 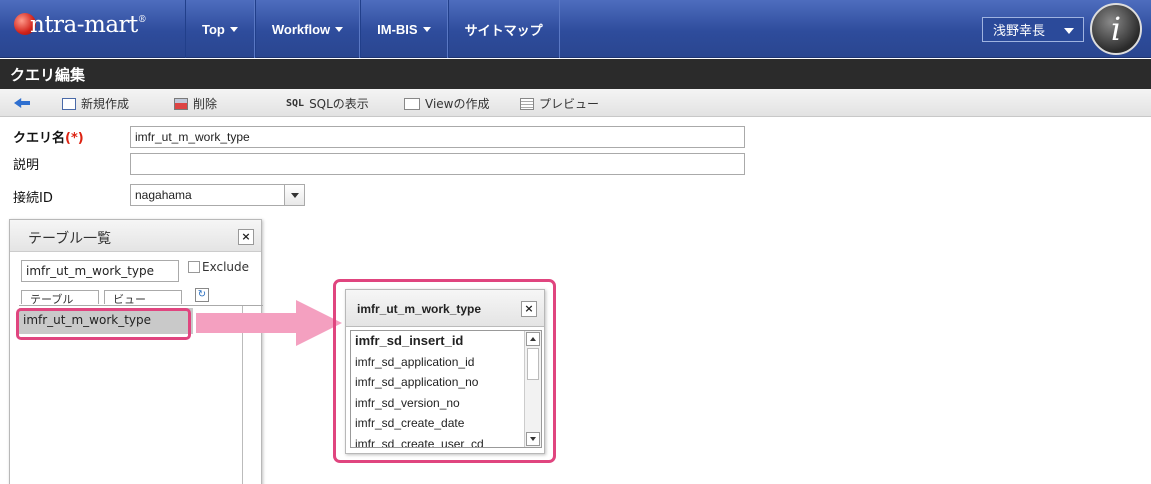 I want to click on nav-menu: Top Workflow IM-BIS サイトマップ, so click(x=372, y=29).